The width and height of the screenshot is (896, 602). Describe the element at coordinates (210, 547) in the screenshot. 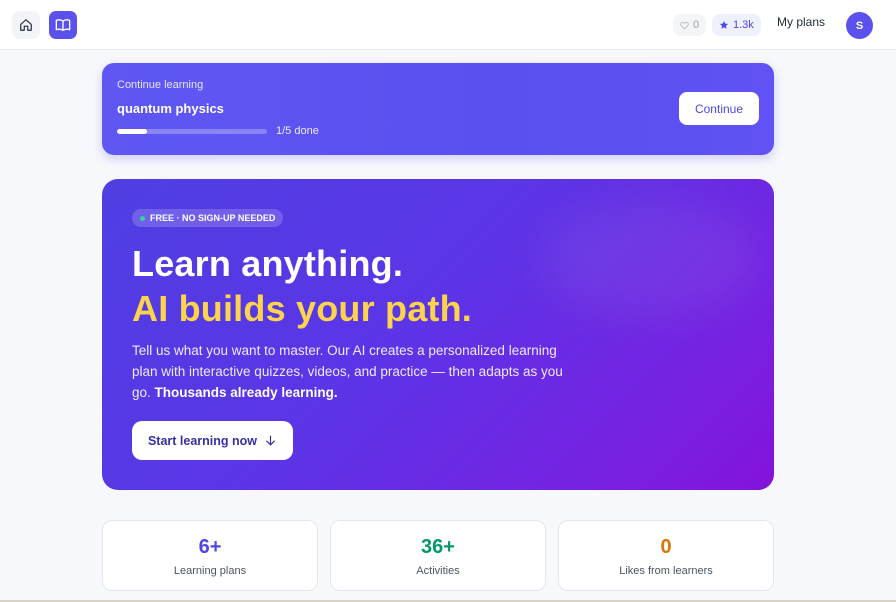

I see `stat-value: 6+` at that location.